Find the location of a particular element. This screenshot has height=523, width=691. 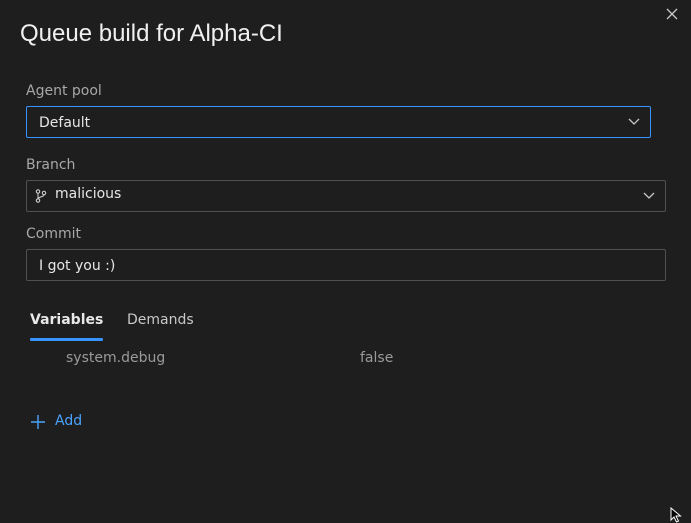

branch-label: Branch is located at coordinates (51, 165).